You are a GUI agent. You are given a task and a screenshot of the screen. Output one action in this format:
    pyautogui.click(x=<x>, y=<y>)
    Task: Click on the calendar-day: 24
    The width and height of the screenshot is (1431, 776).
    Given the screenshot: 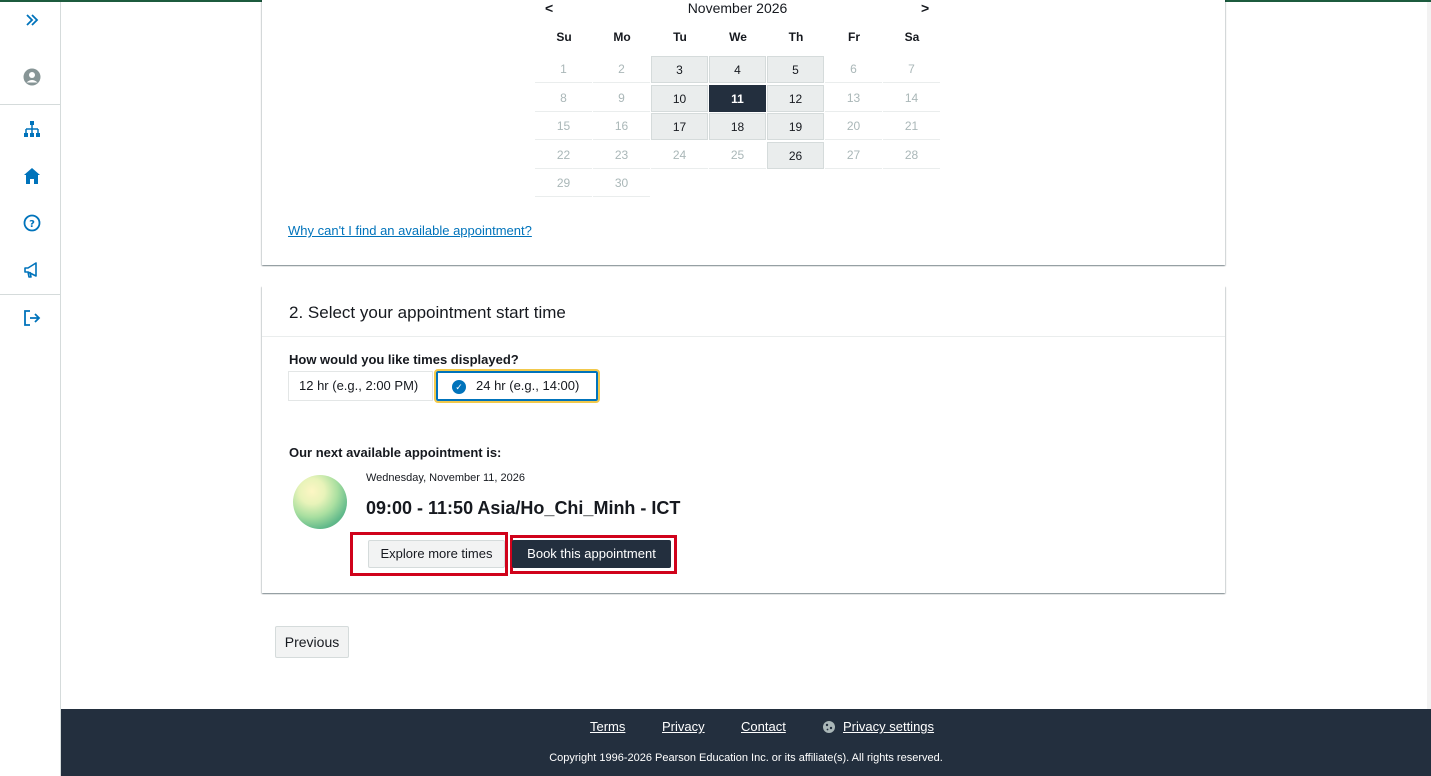 What is the action you would take?
    pyautogui.click(x=679, y=155)
    